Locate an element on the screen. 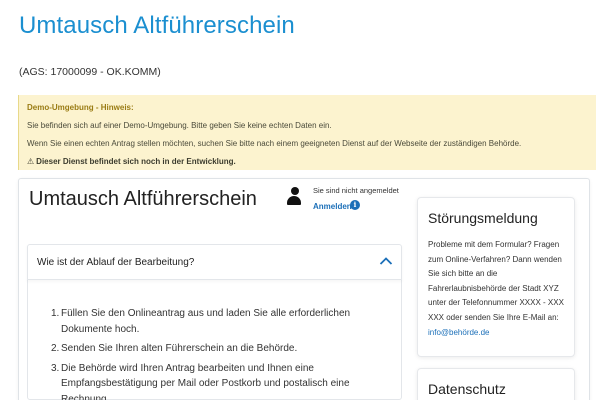  step-number: 1. is located at coordinates (55, 313).